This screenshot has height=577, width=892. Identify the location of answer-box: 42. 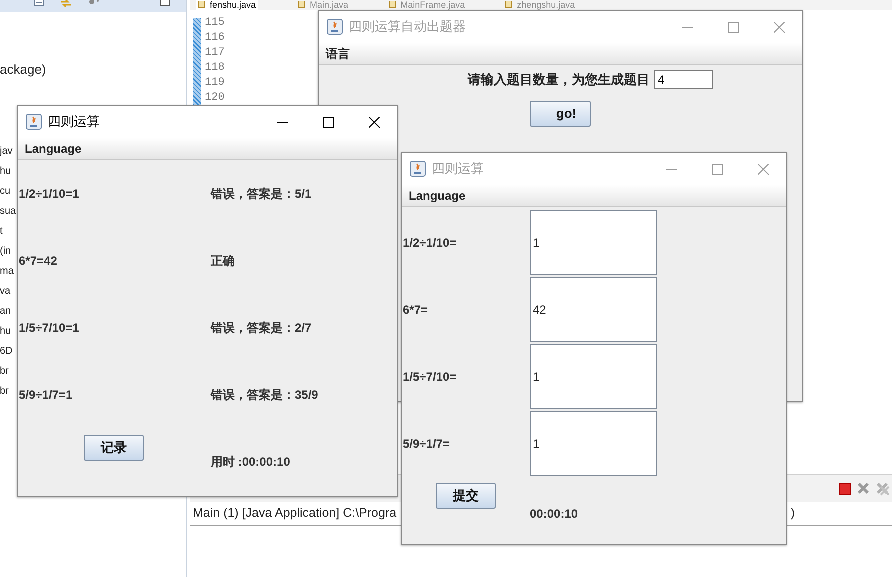
(593, 309).